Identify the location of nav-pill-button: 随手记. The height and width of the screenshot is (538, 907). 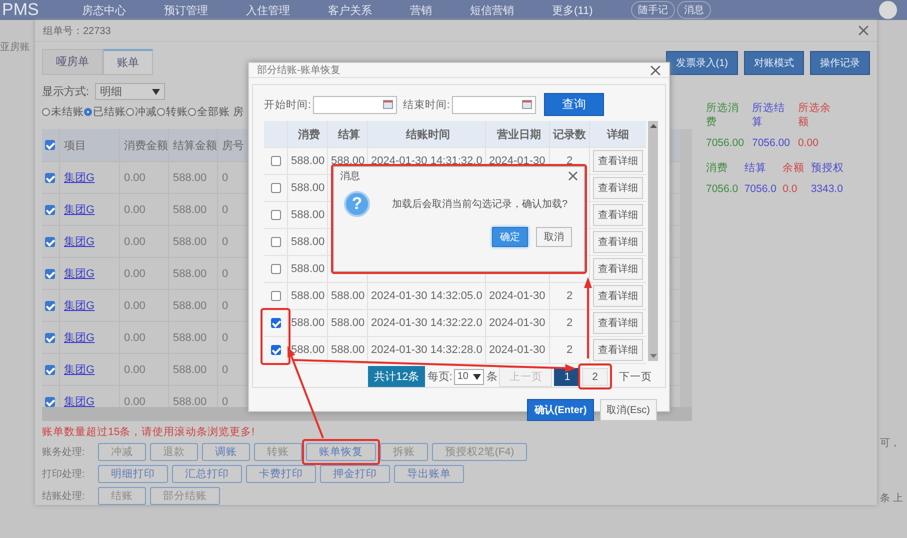
(652, 10).